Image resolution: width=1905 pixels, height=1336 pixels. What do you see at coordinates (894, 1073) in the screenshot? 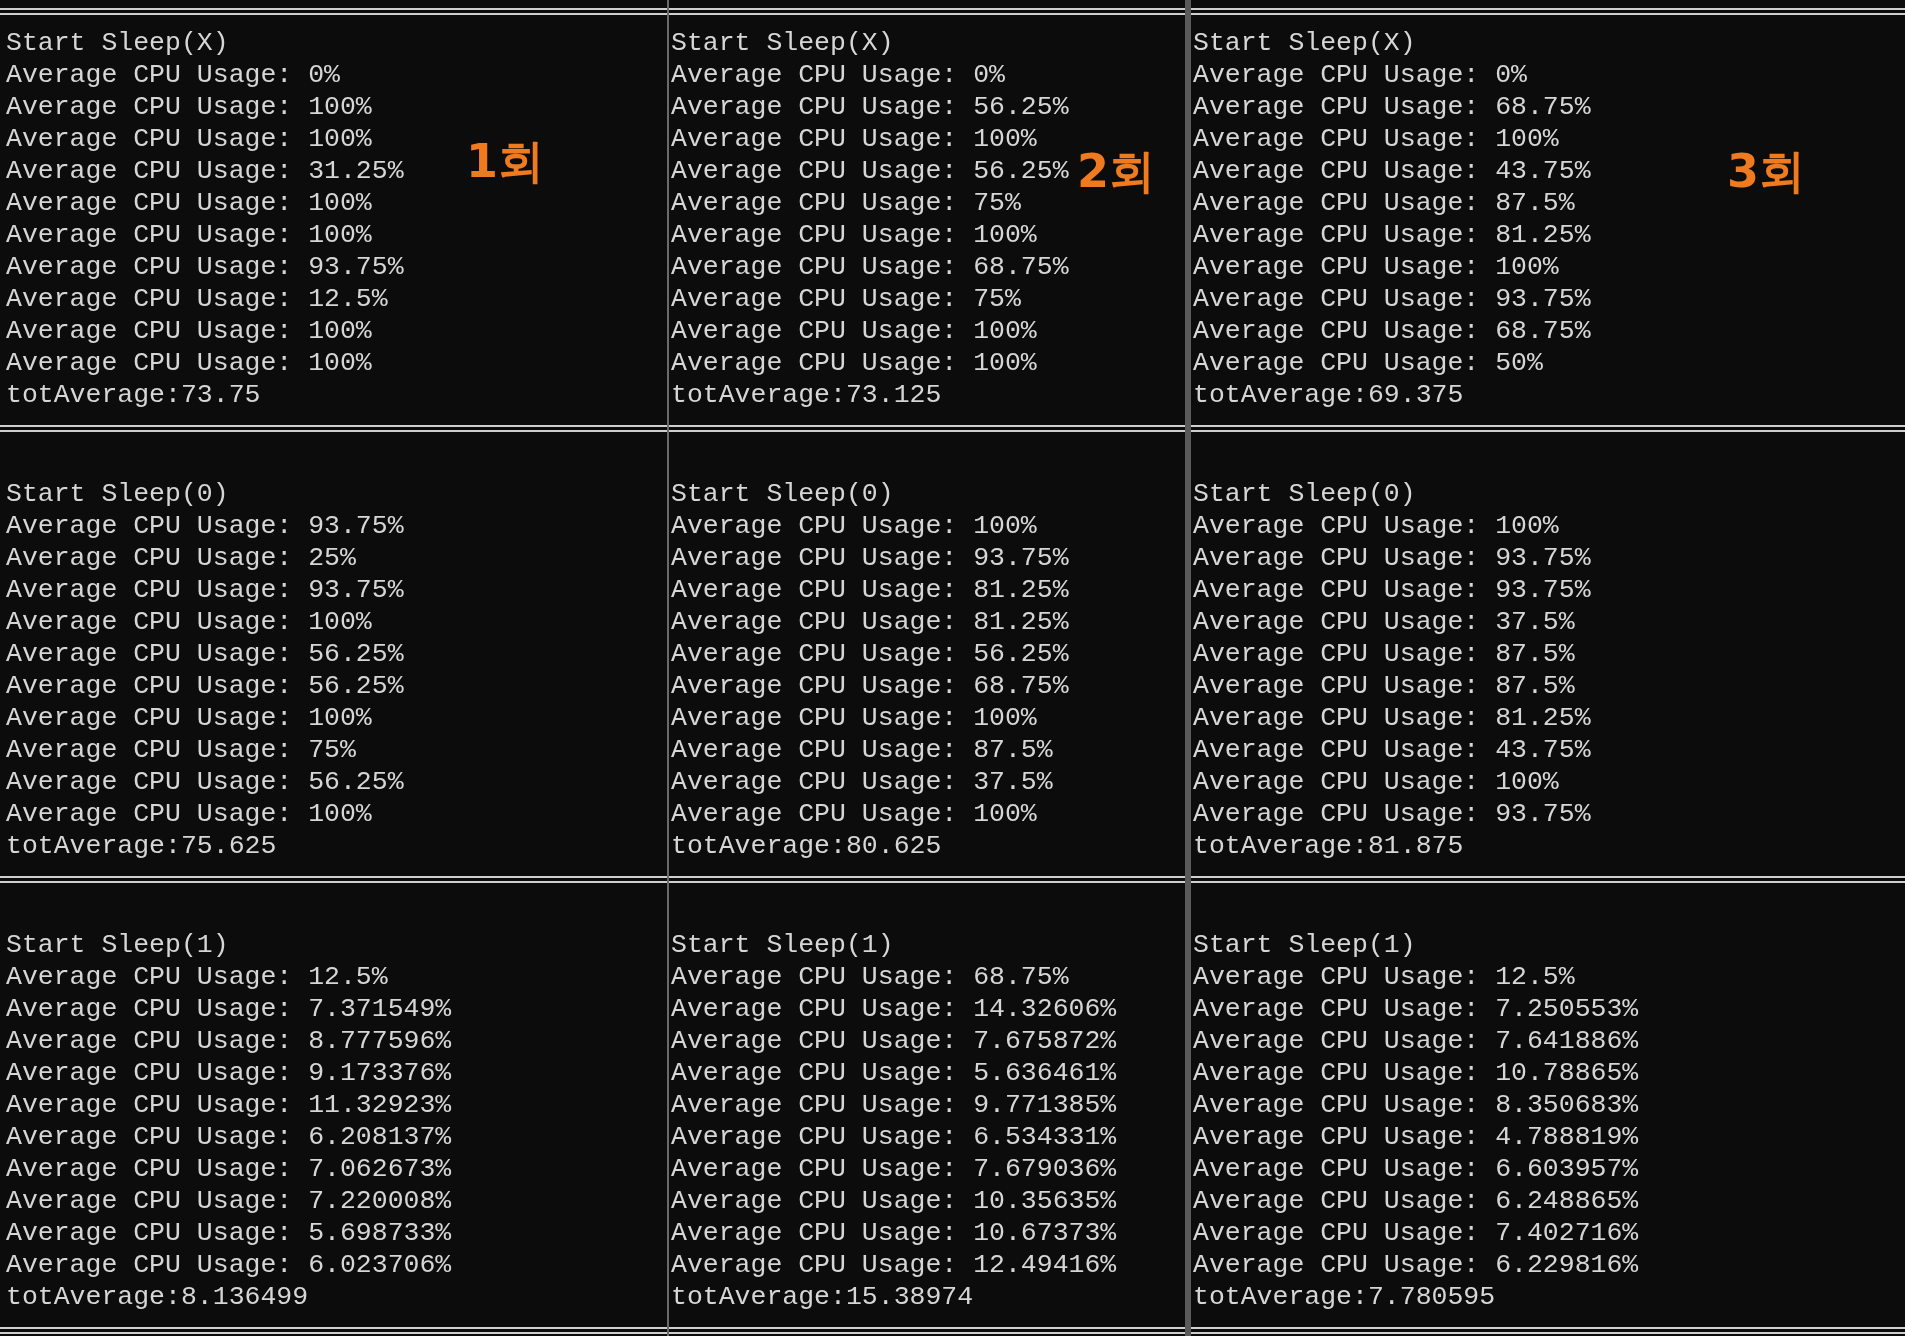
I see `console-line: Average CPU Usage: 5.636461%` at bounding box center [894, 1073].